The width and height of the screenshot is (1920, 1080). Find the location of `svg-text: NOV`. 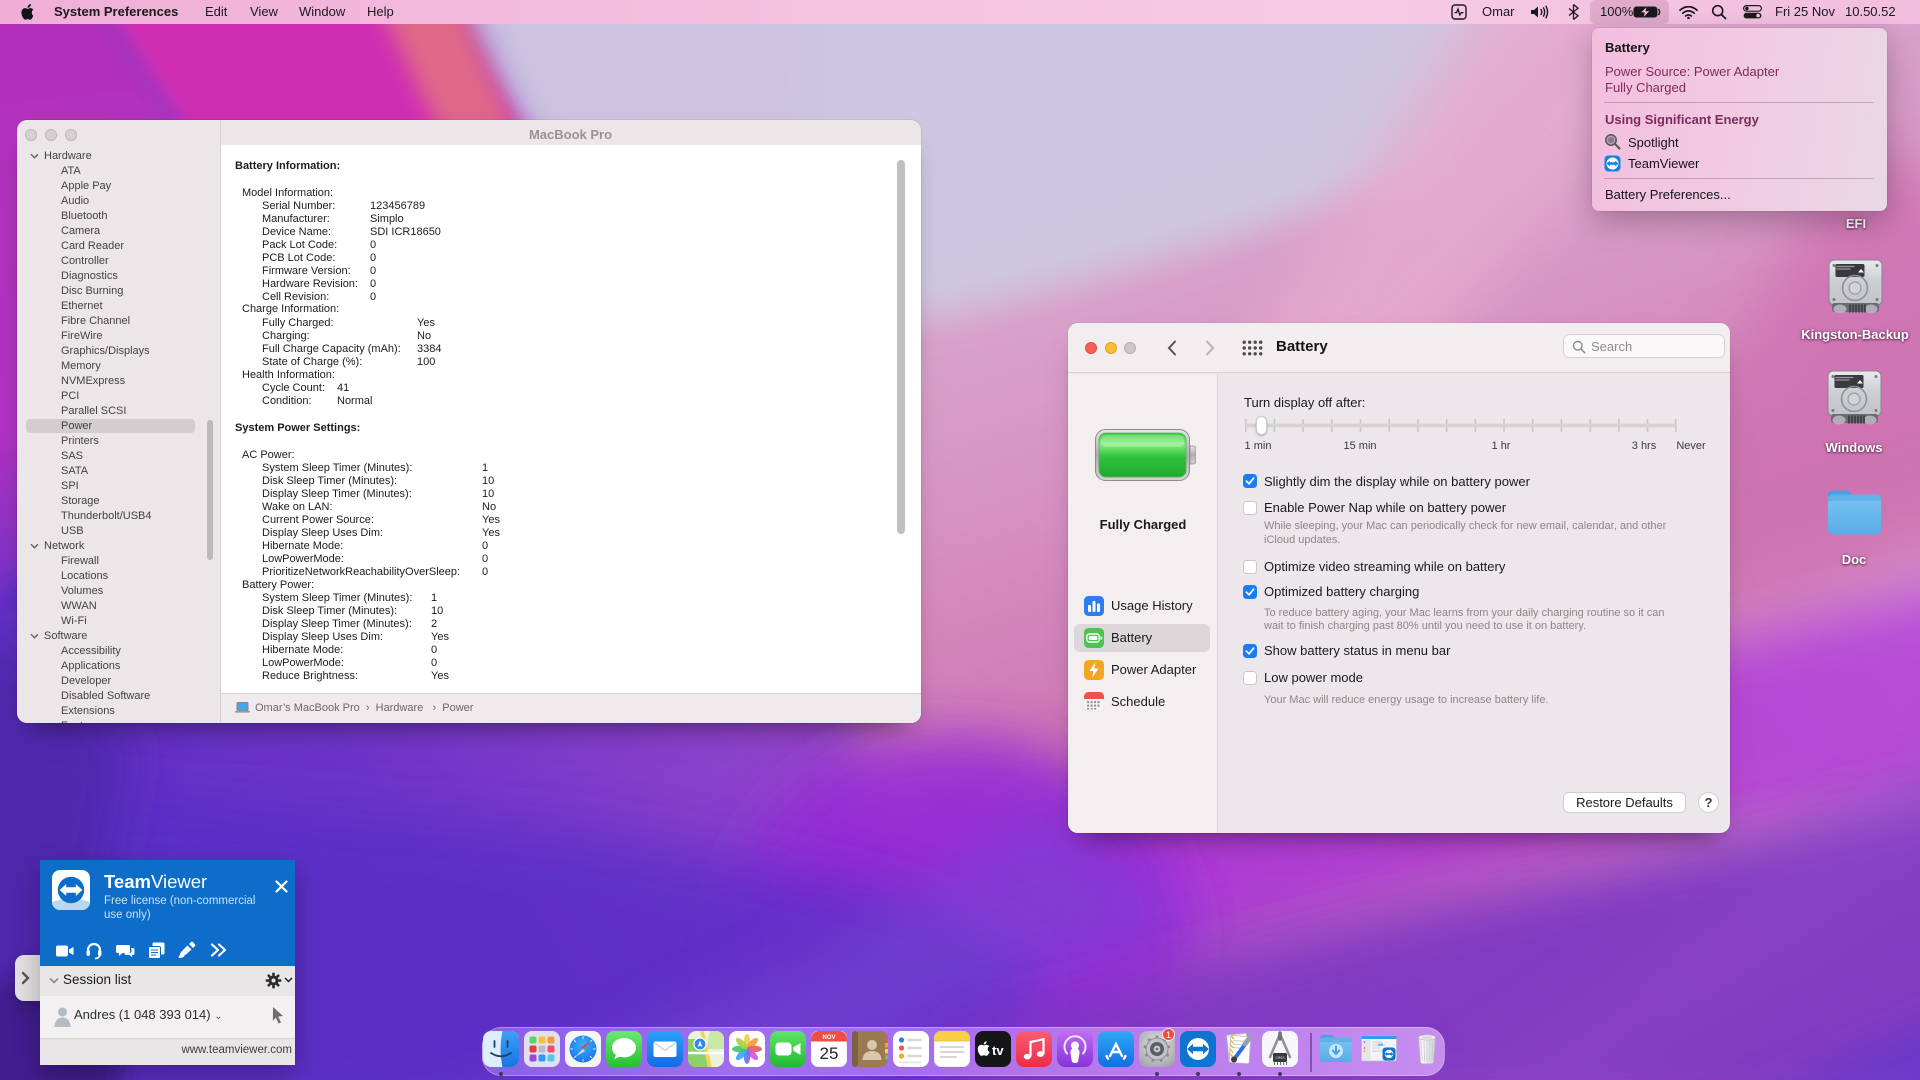

svg-text: NOV is located at coordinates (828, 1038).